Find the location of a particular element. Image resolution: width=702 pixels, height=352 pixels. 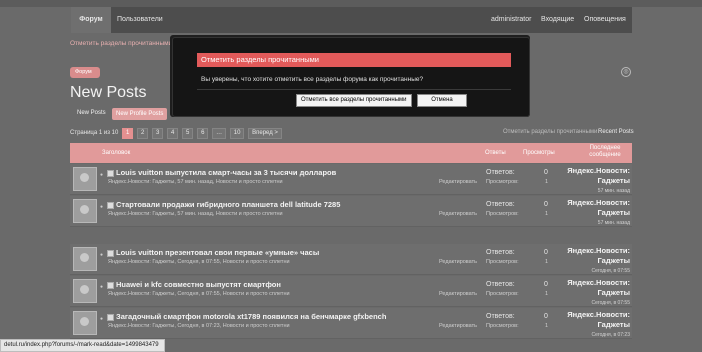

mark-all-read-button: Отметить все разделы прочитанными is located at coordinates (354, 100).